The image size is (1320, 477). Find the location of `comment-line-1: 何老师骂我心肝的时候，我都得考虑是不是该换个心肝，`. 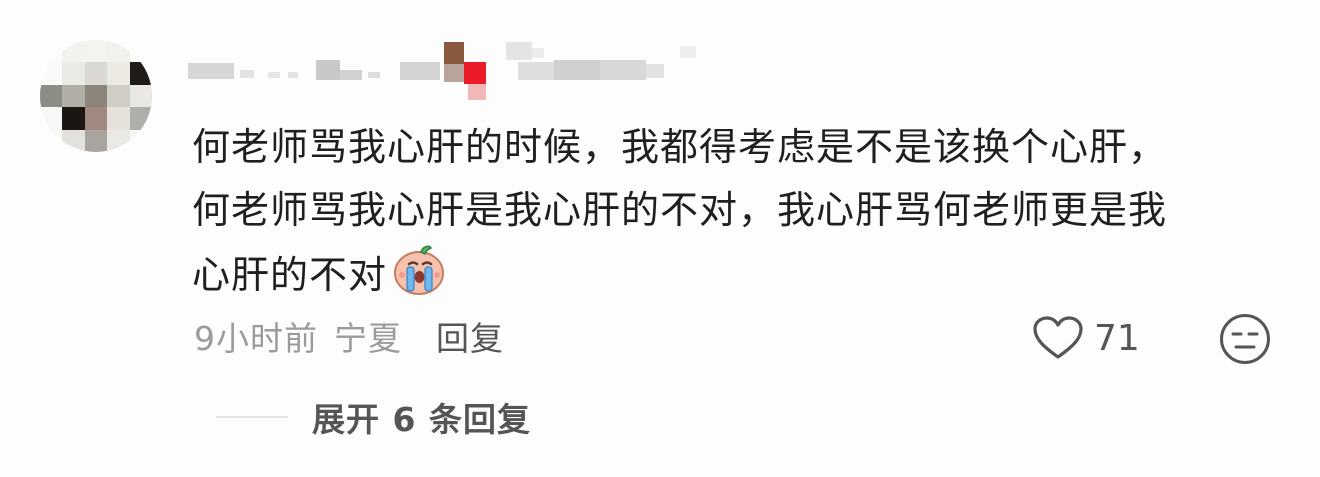

comment-line-1: 何老师骂我心肝的时候，我都得考虑是不是该换个心肝， is located at coordinates (680, 147).